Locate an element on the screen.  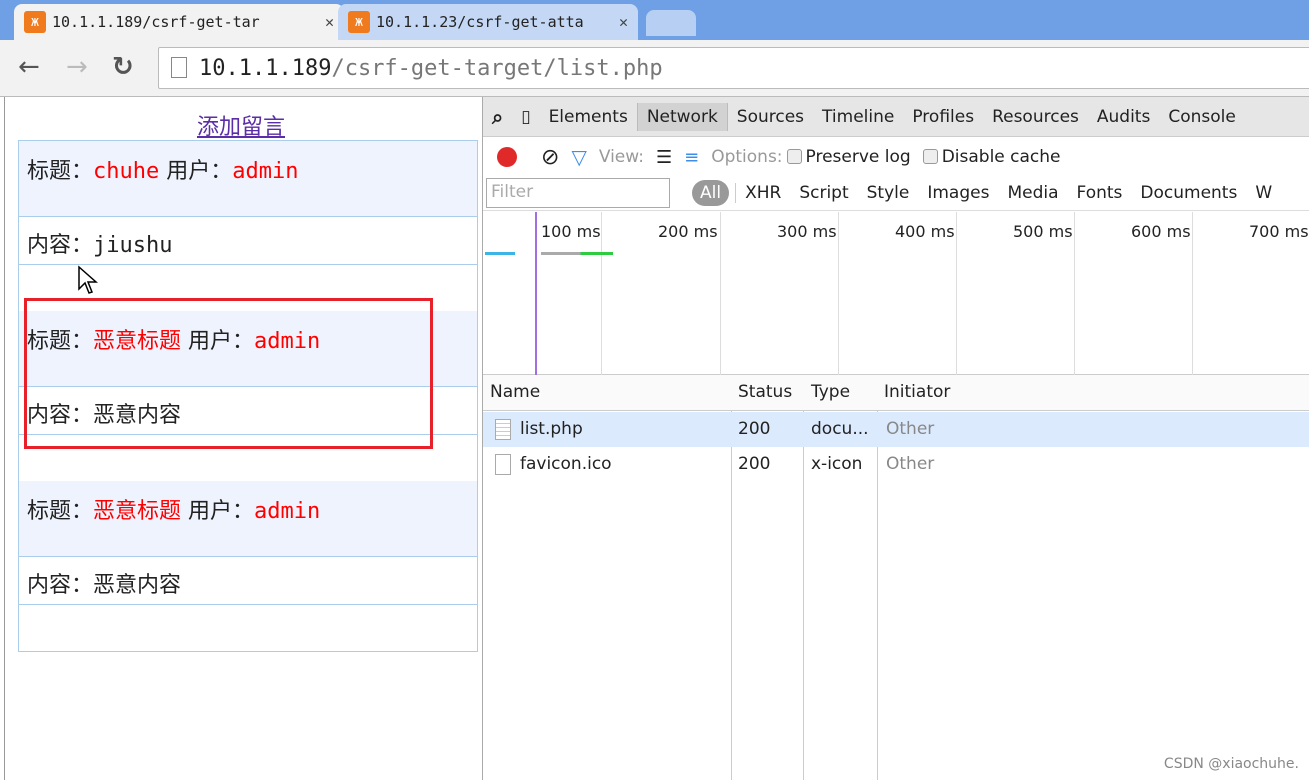
file-icon is located at coordinates (503, 464).